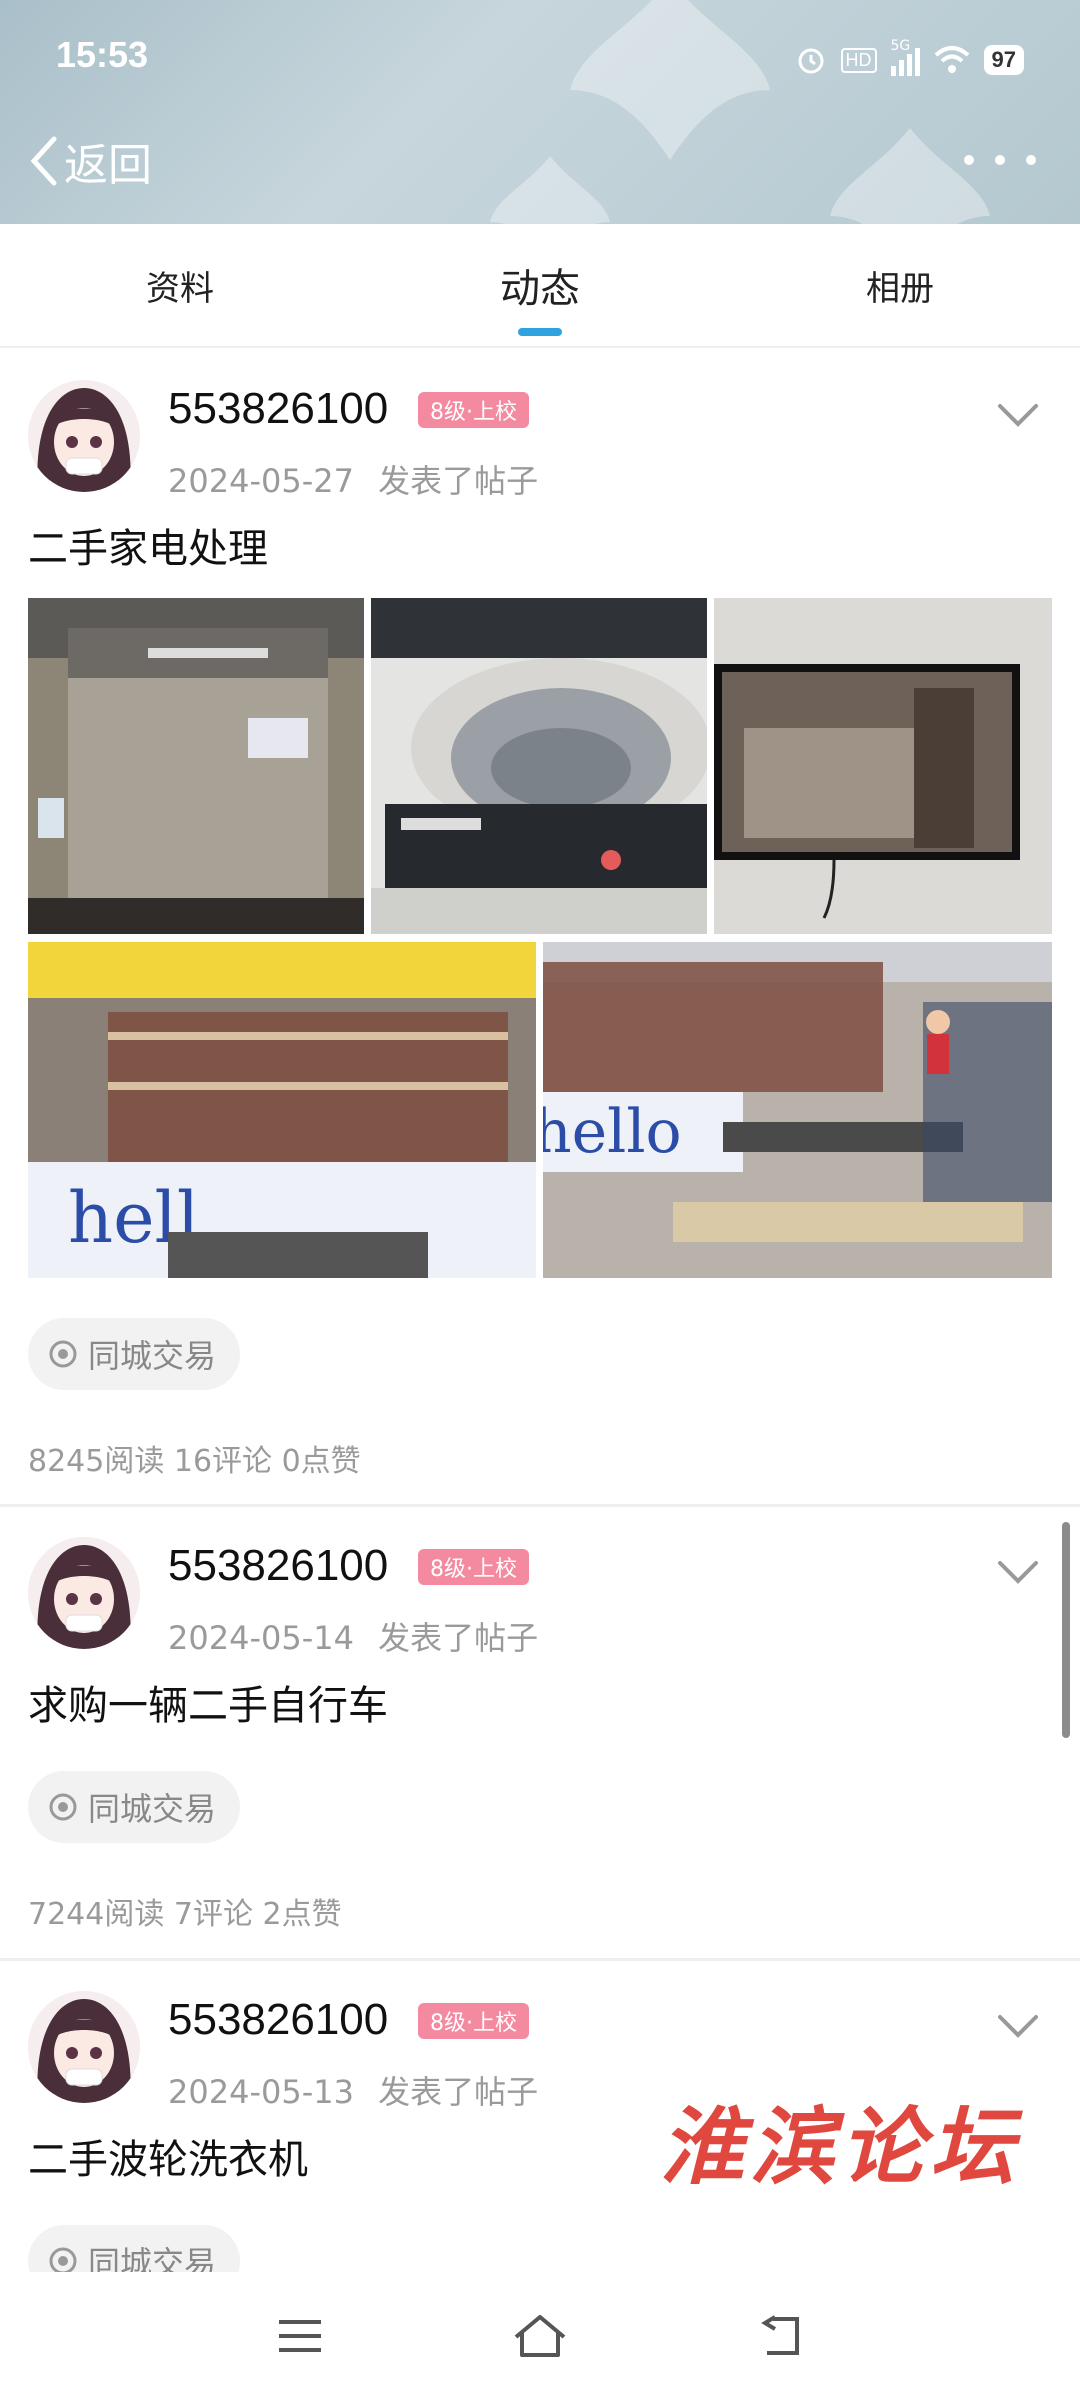 Image resolution: width=1080 pixels, height=2400 pixels. What do you see at coordinates (261, 481) in the screenshot?
I see `post-date: 2024-05-27` at bounding box center [261, 481].